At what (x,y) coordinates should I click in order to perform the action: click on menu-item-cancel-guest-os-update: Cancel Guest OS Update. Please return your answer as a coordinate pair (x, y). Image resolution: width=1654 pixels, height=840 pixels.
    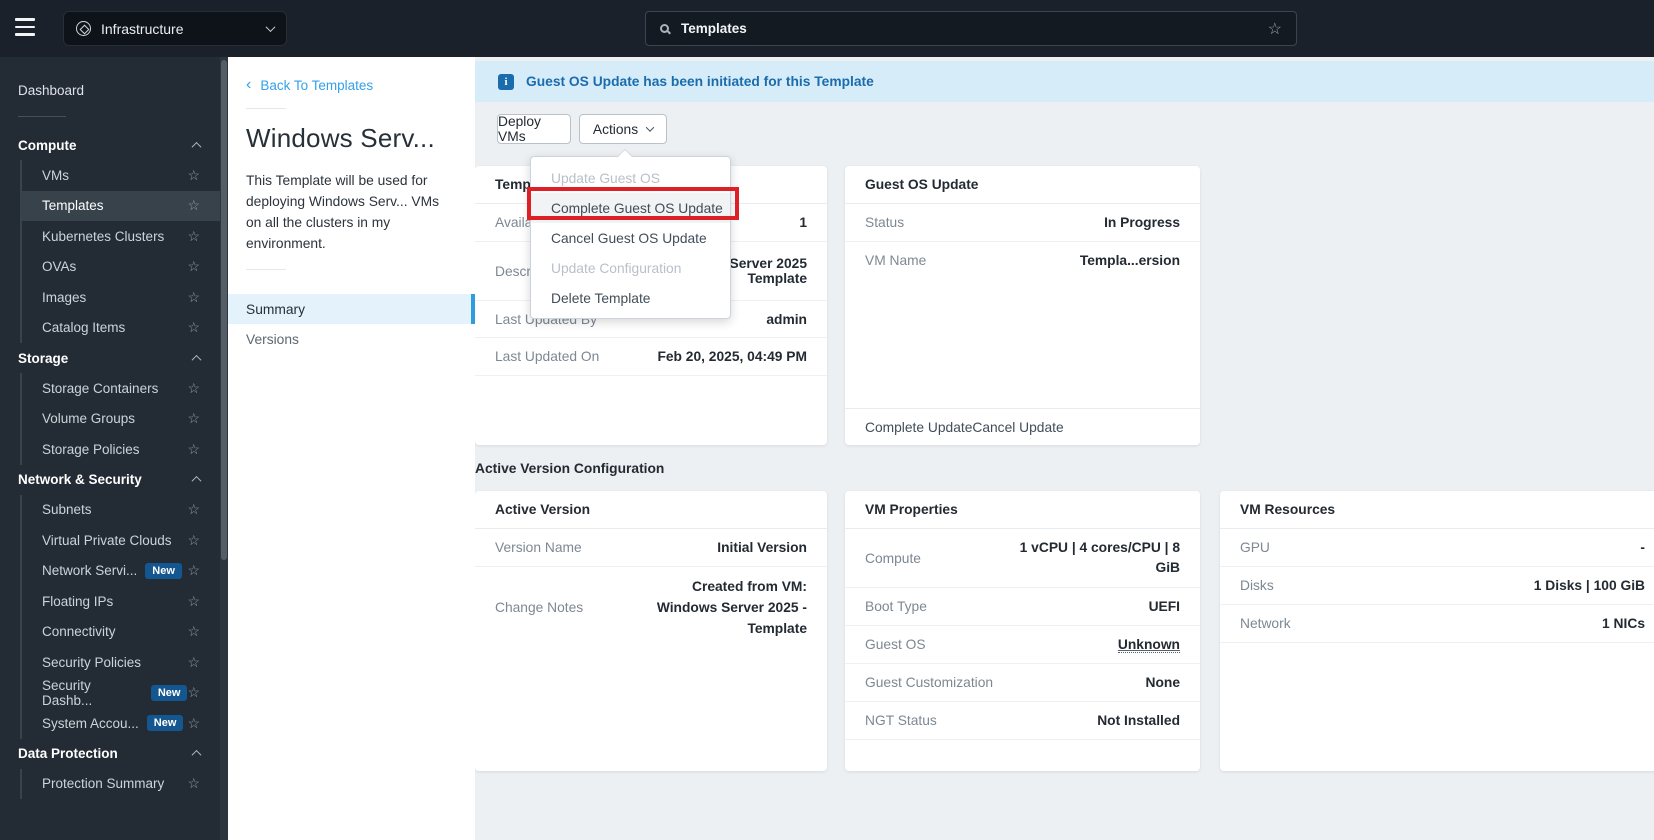
    Looking at the image, I should click on (630, 238).